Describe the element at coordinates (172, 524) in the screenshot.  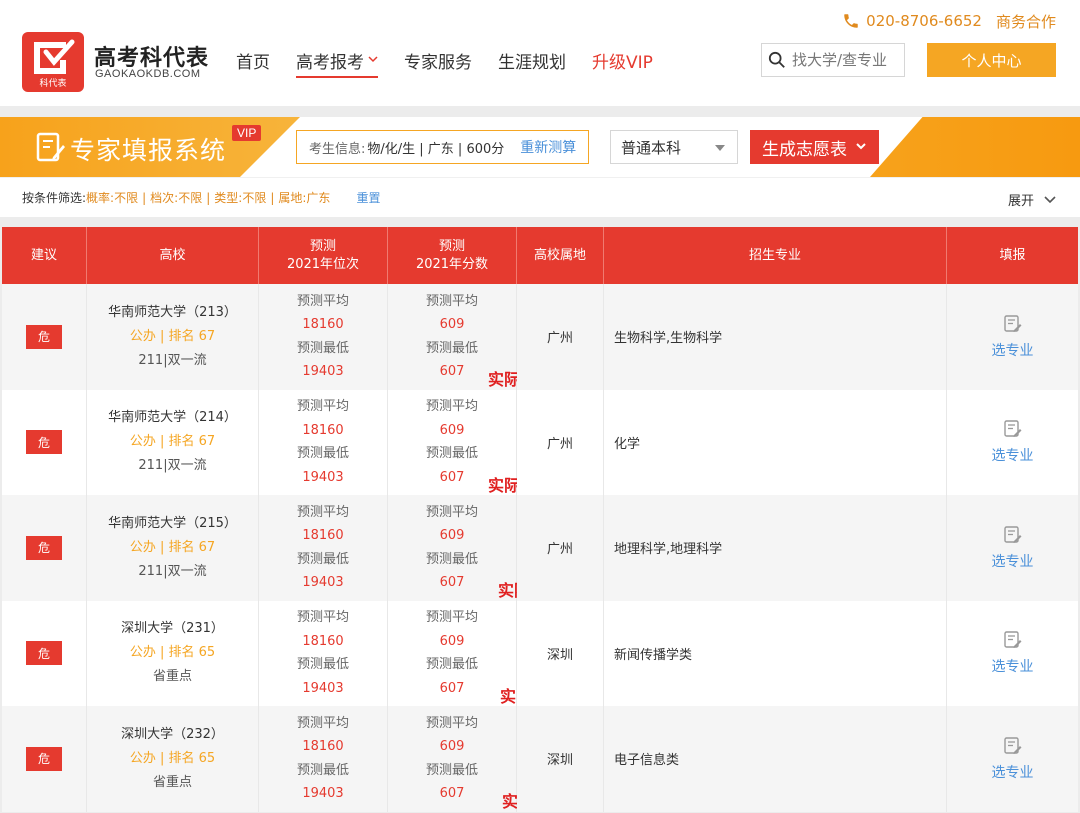
I see `school-name: 华南师范大学（215）` at that location.